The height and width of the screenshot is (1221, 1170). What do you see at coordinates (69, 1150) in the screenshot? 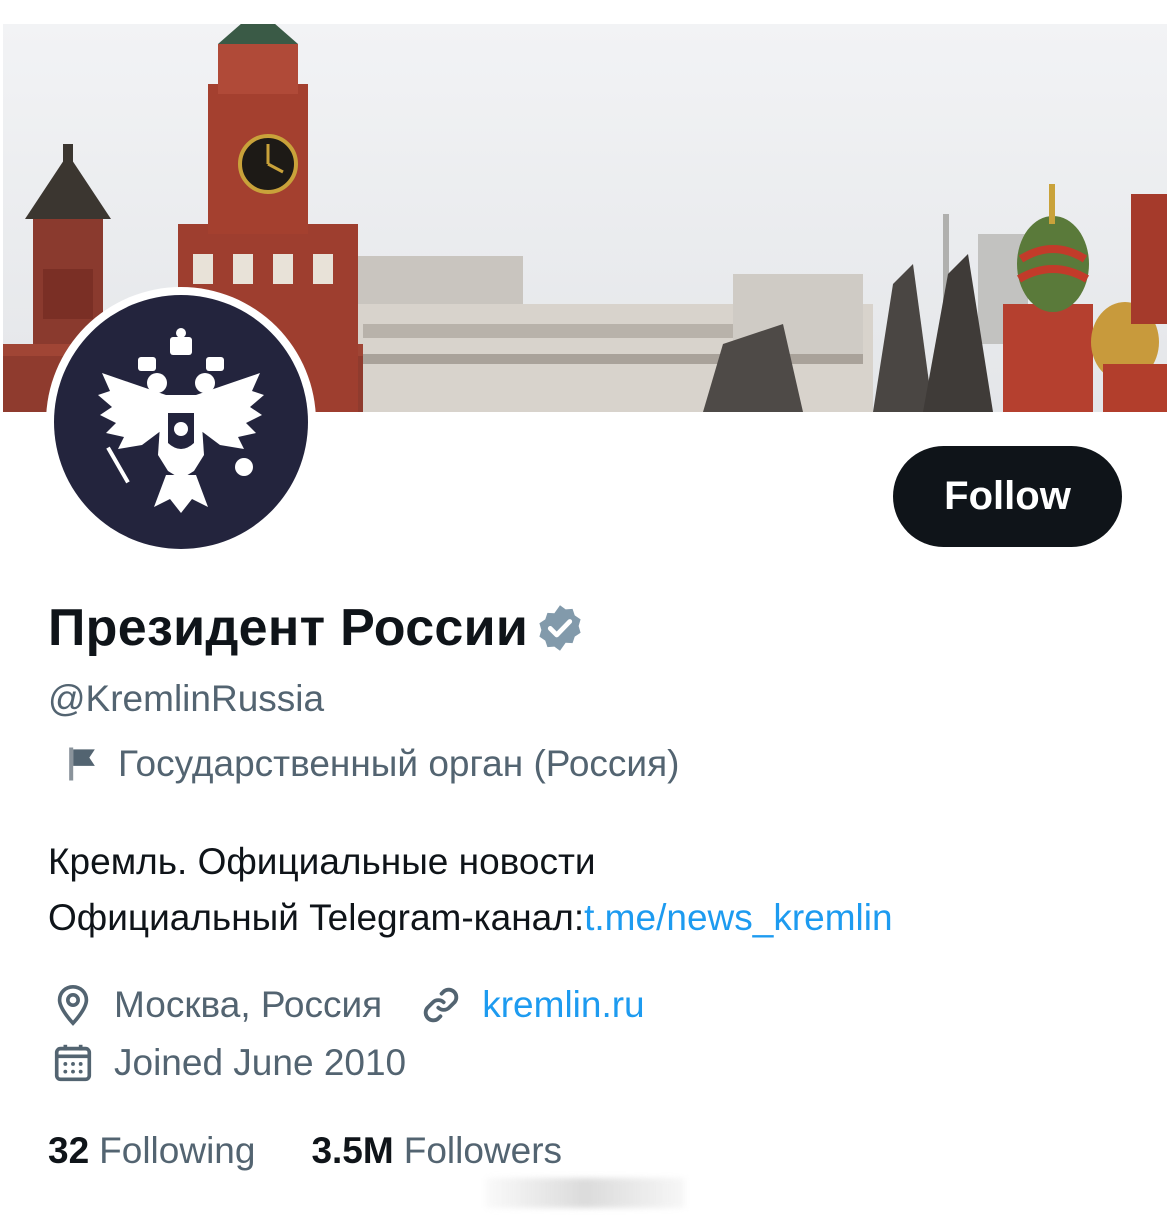
I see `following-count: 32` at bounding box center [69, 1150].